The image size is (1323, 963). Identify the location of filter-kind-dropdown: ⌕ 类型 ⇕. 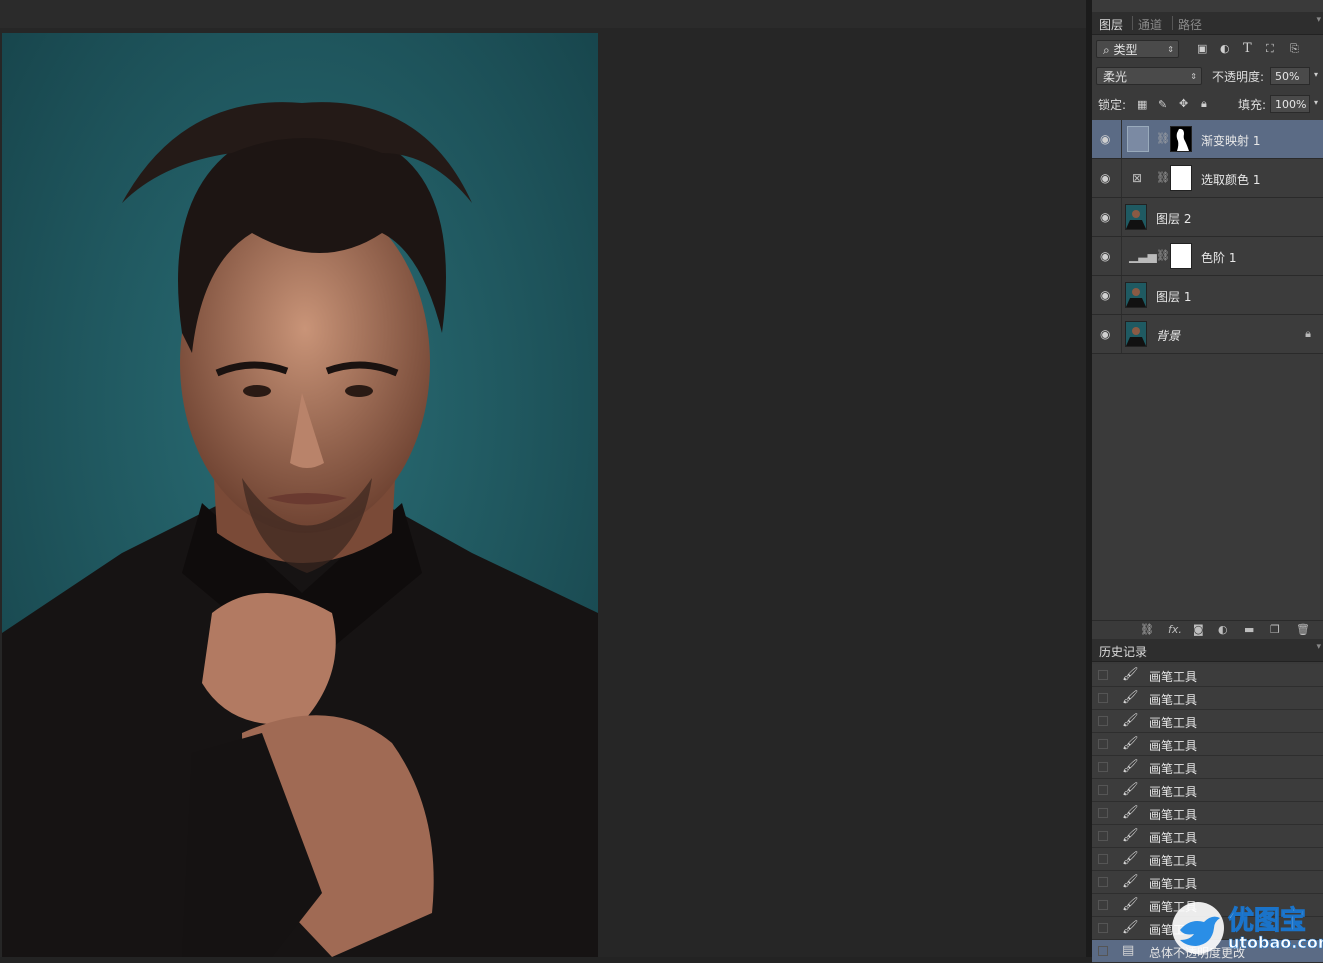
(1137, 49).